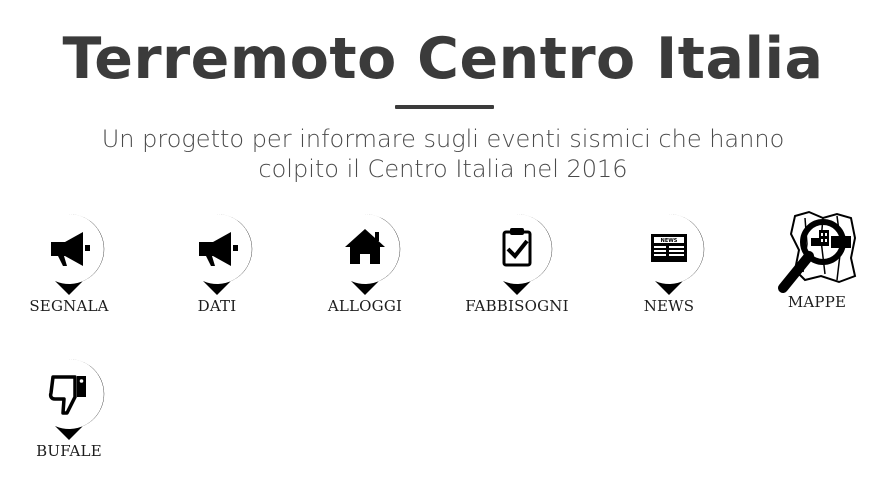  I want to click on menu-item-news: NEWS NEWS, so click(669, 263).